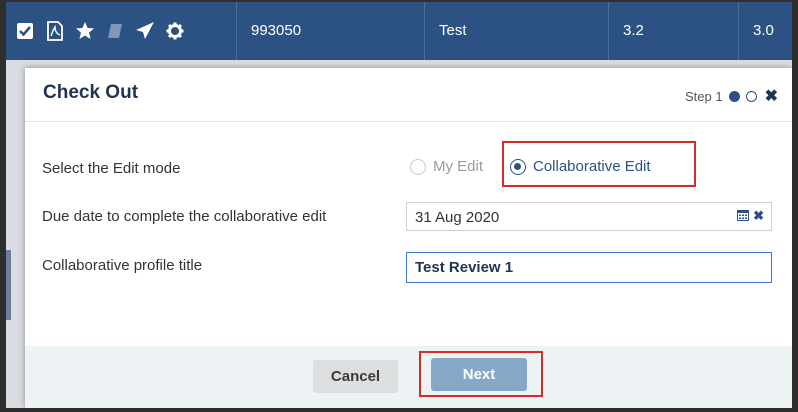  What do you see at coordinates (765, 31) in the screenshot?
I see `cell-version-2: 3.0` at bounding box center [765, 31].